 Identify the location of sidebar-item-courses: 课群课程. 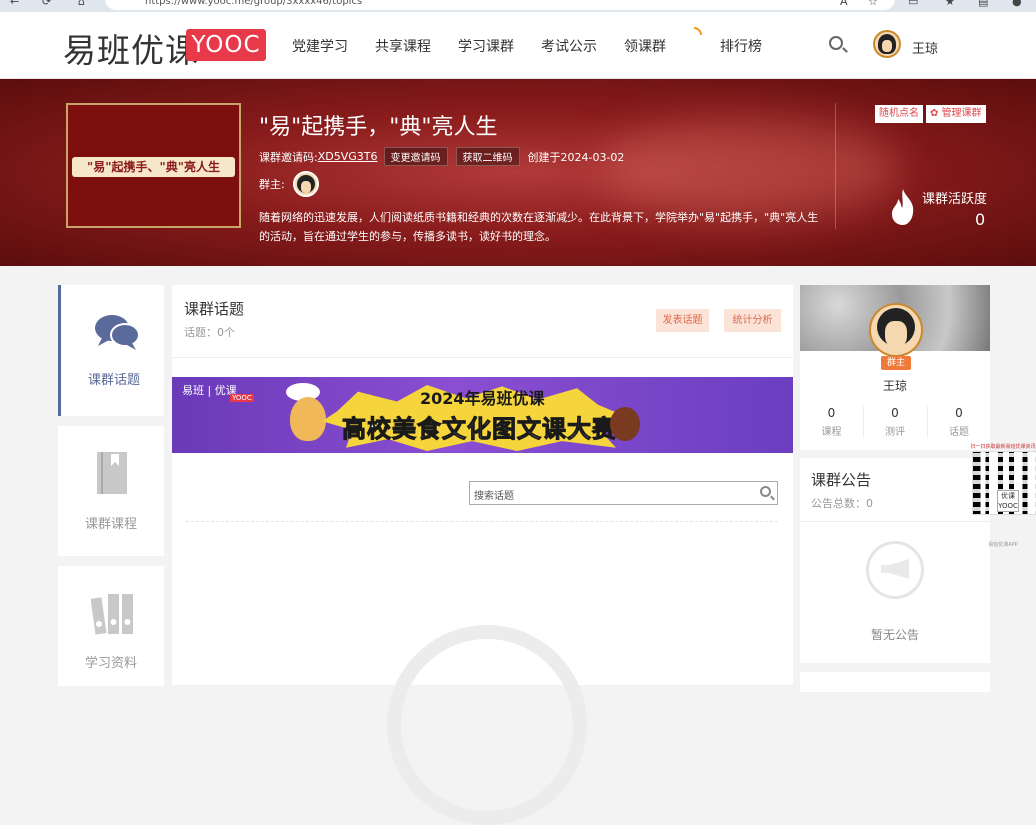
(111, 491).